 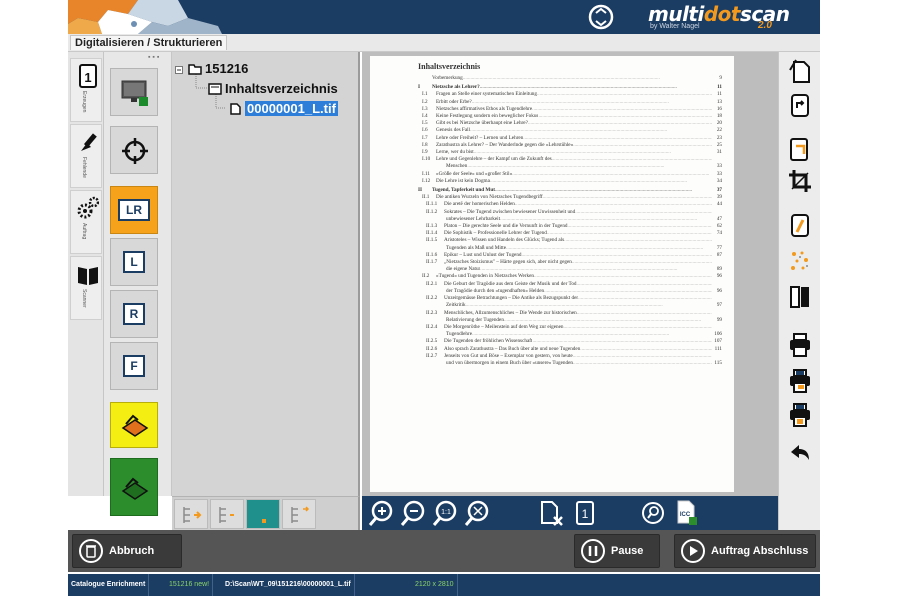 I want to click on crosshair-tool, so click(x=134, y=150).